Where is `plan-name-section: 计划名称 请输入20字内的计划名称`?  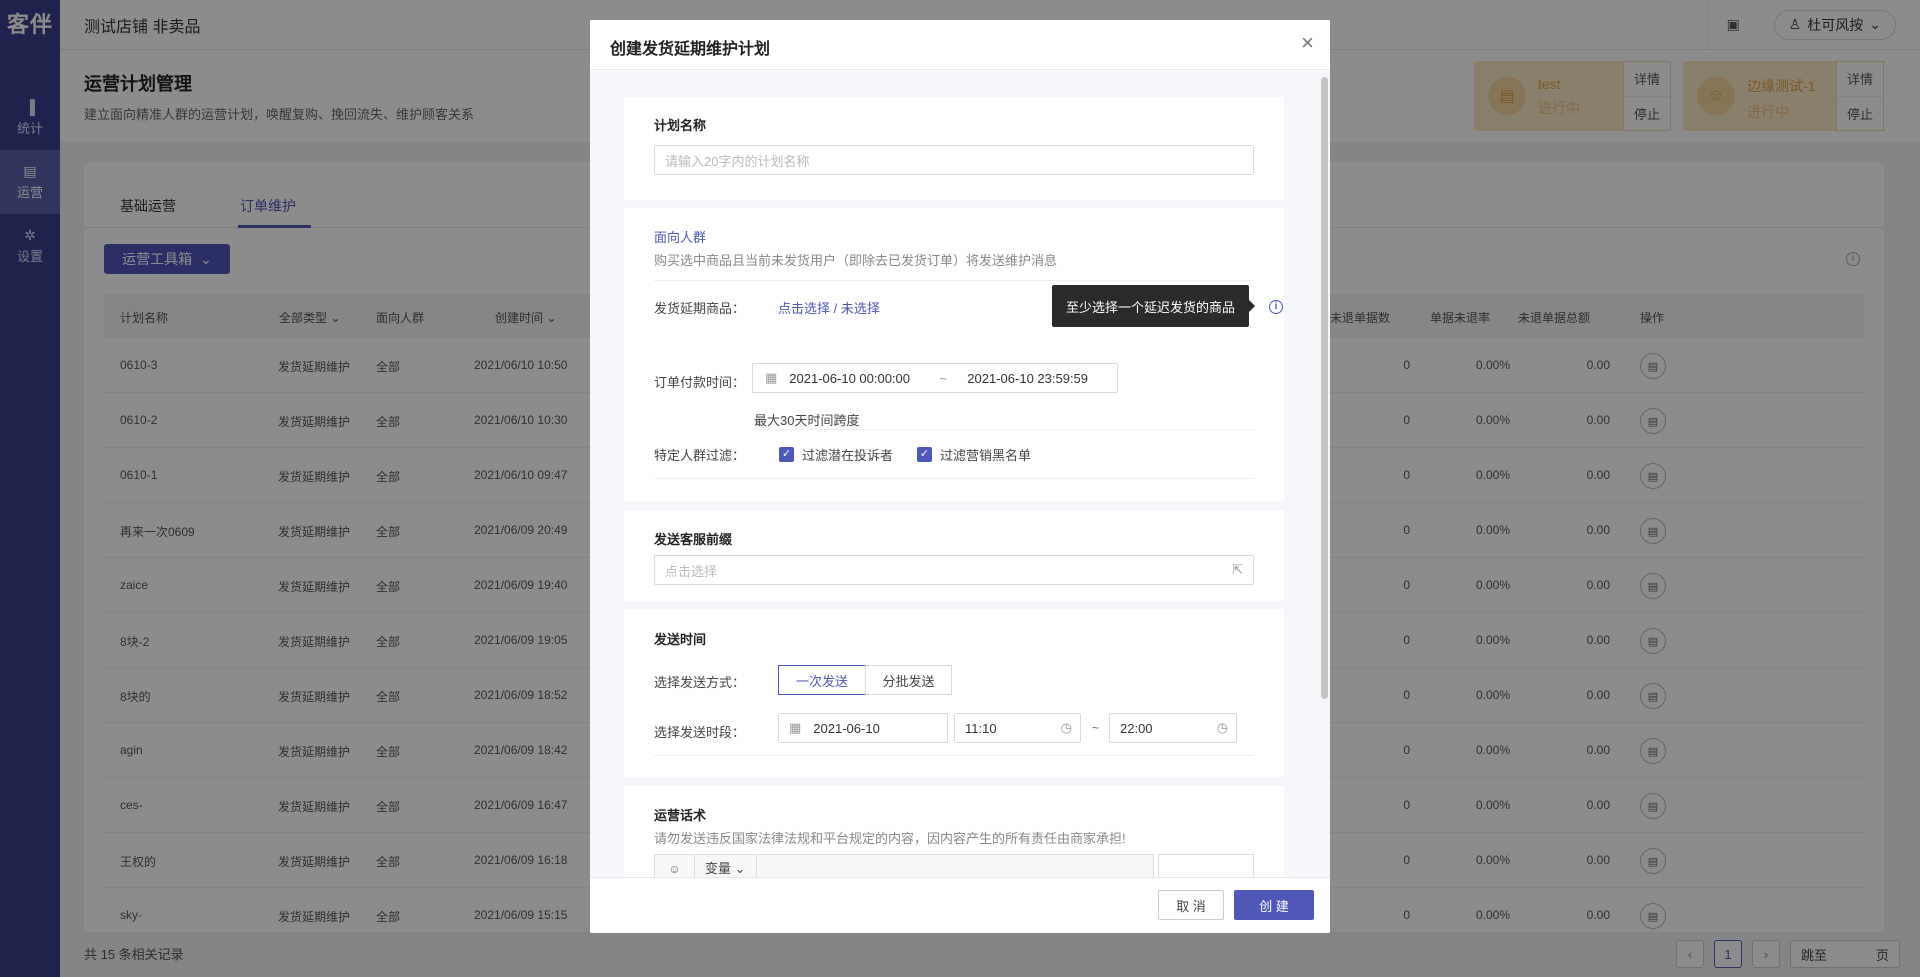 plan-name-section: 计划名称 请输入20字内的计划名称 is located at coordinates (954, 148).